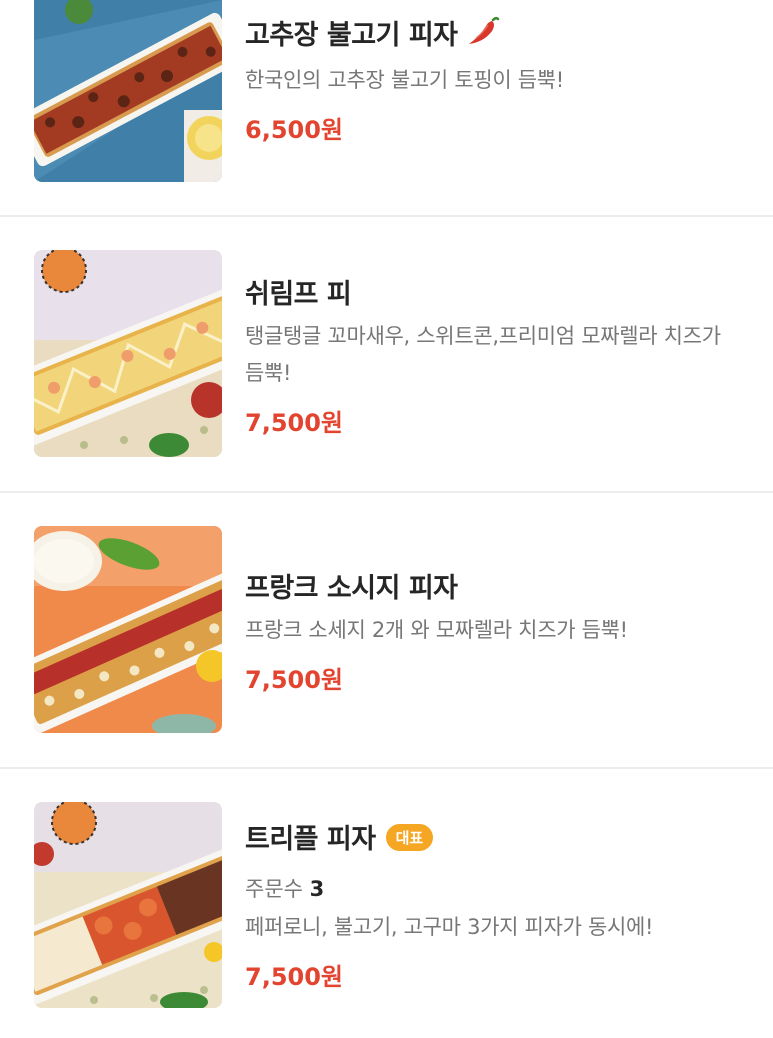  I want to click on menu-item-name: 쉬림프 피, so click(298, 294).